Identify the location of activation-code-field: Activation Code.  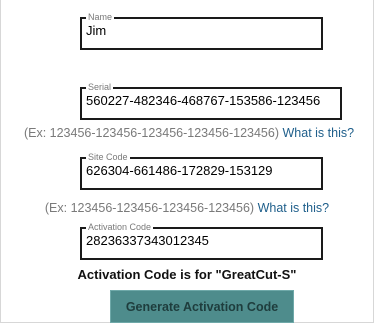
(201, 241).